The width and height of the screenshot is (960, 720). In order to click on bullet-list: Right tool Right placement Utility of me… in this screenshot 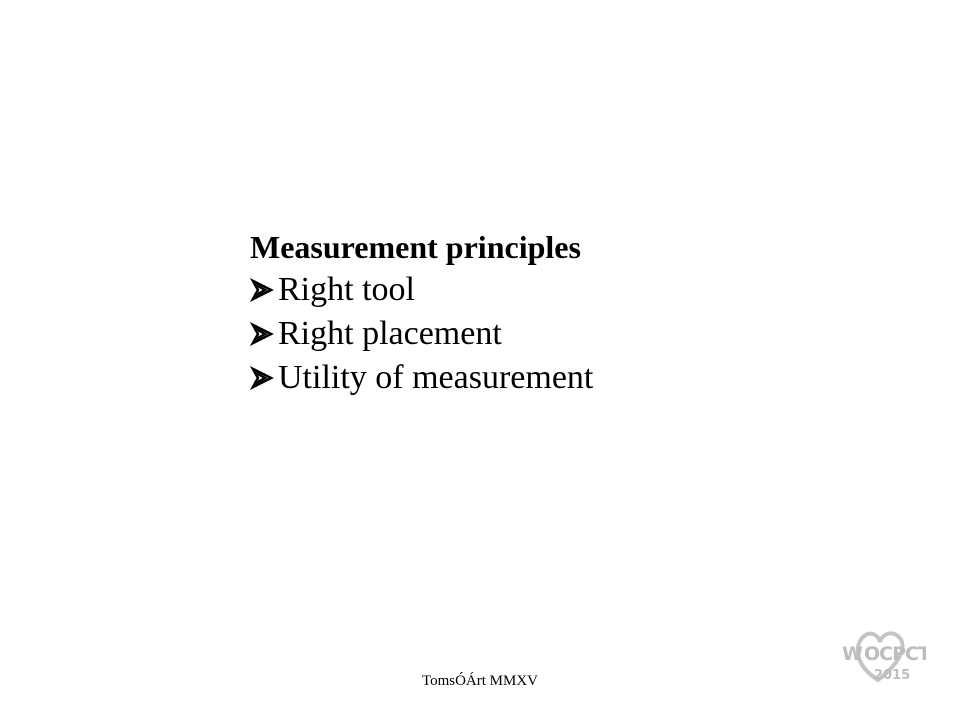, I will do `click(510, 334)`.